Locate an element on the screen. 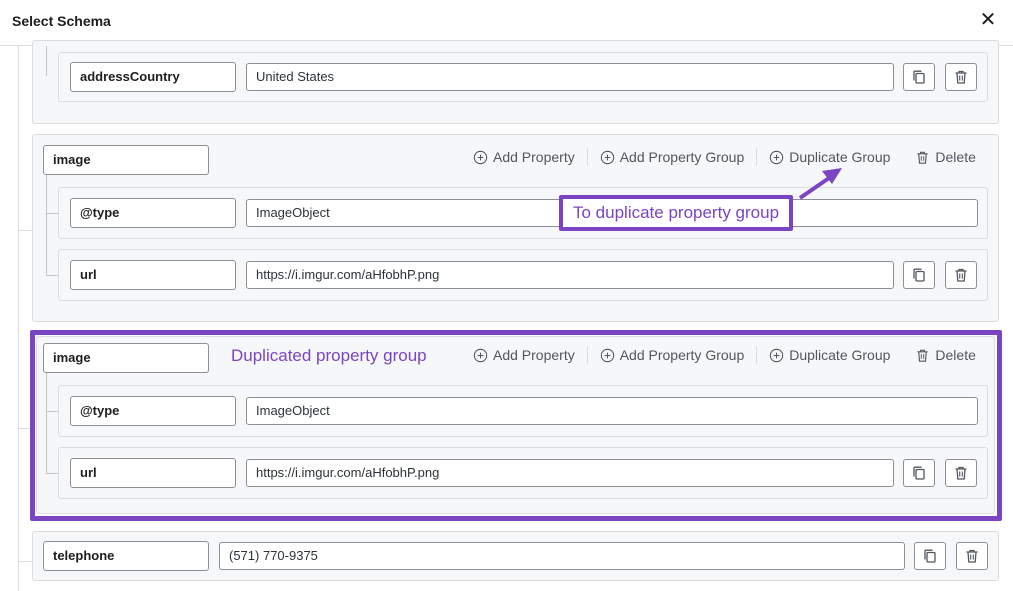 This screenshot has width=1013, height=591. duplicate-callout: To duplicate property group is located at coordinates (676, 213).